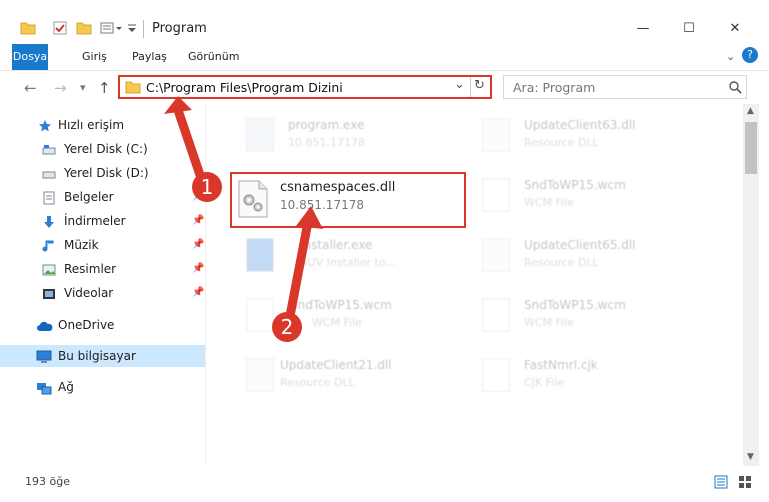  I want to click on sidebar-item-label: İndirmeler, so click(95, 221).